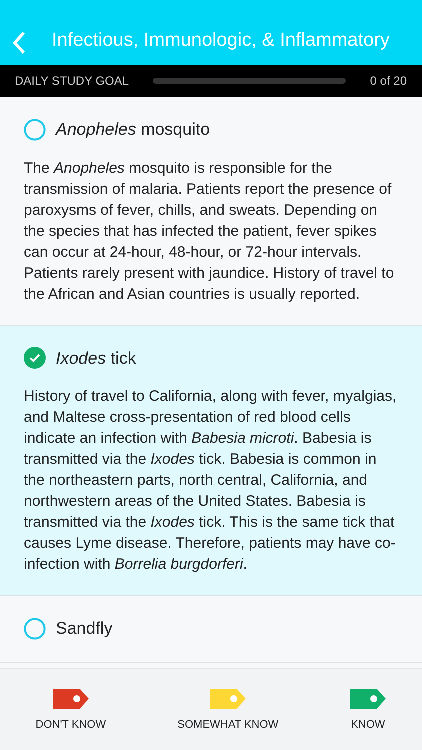  What do you see at coordinates (221, 40) in the screenshot?
I see `screen-title: Infectious, Immunologic, & Inflammatory` at bounding box center [221, 40].